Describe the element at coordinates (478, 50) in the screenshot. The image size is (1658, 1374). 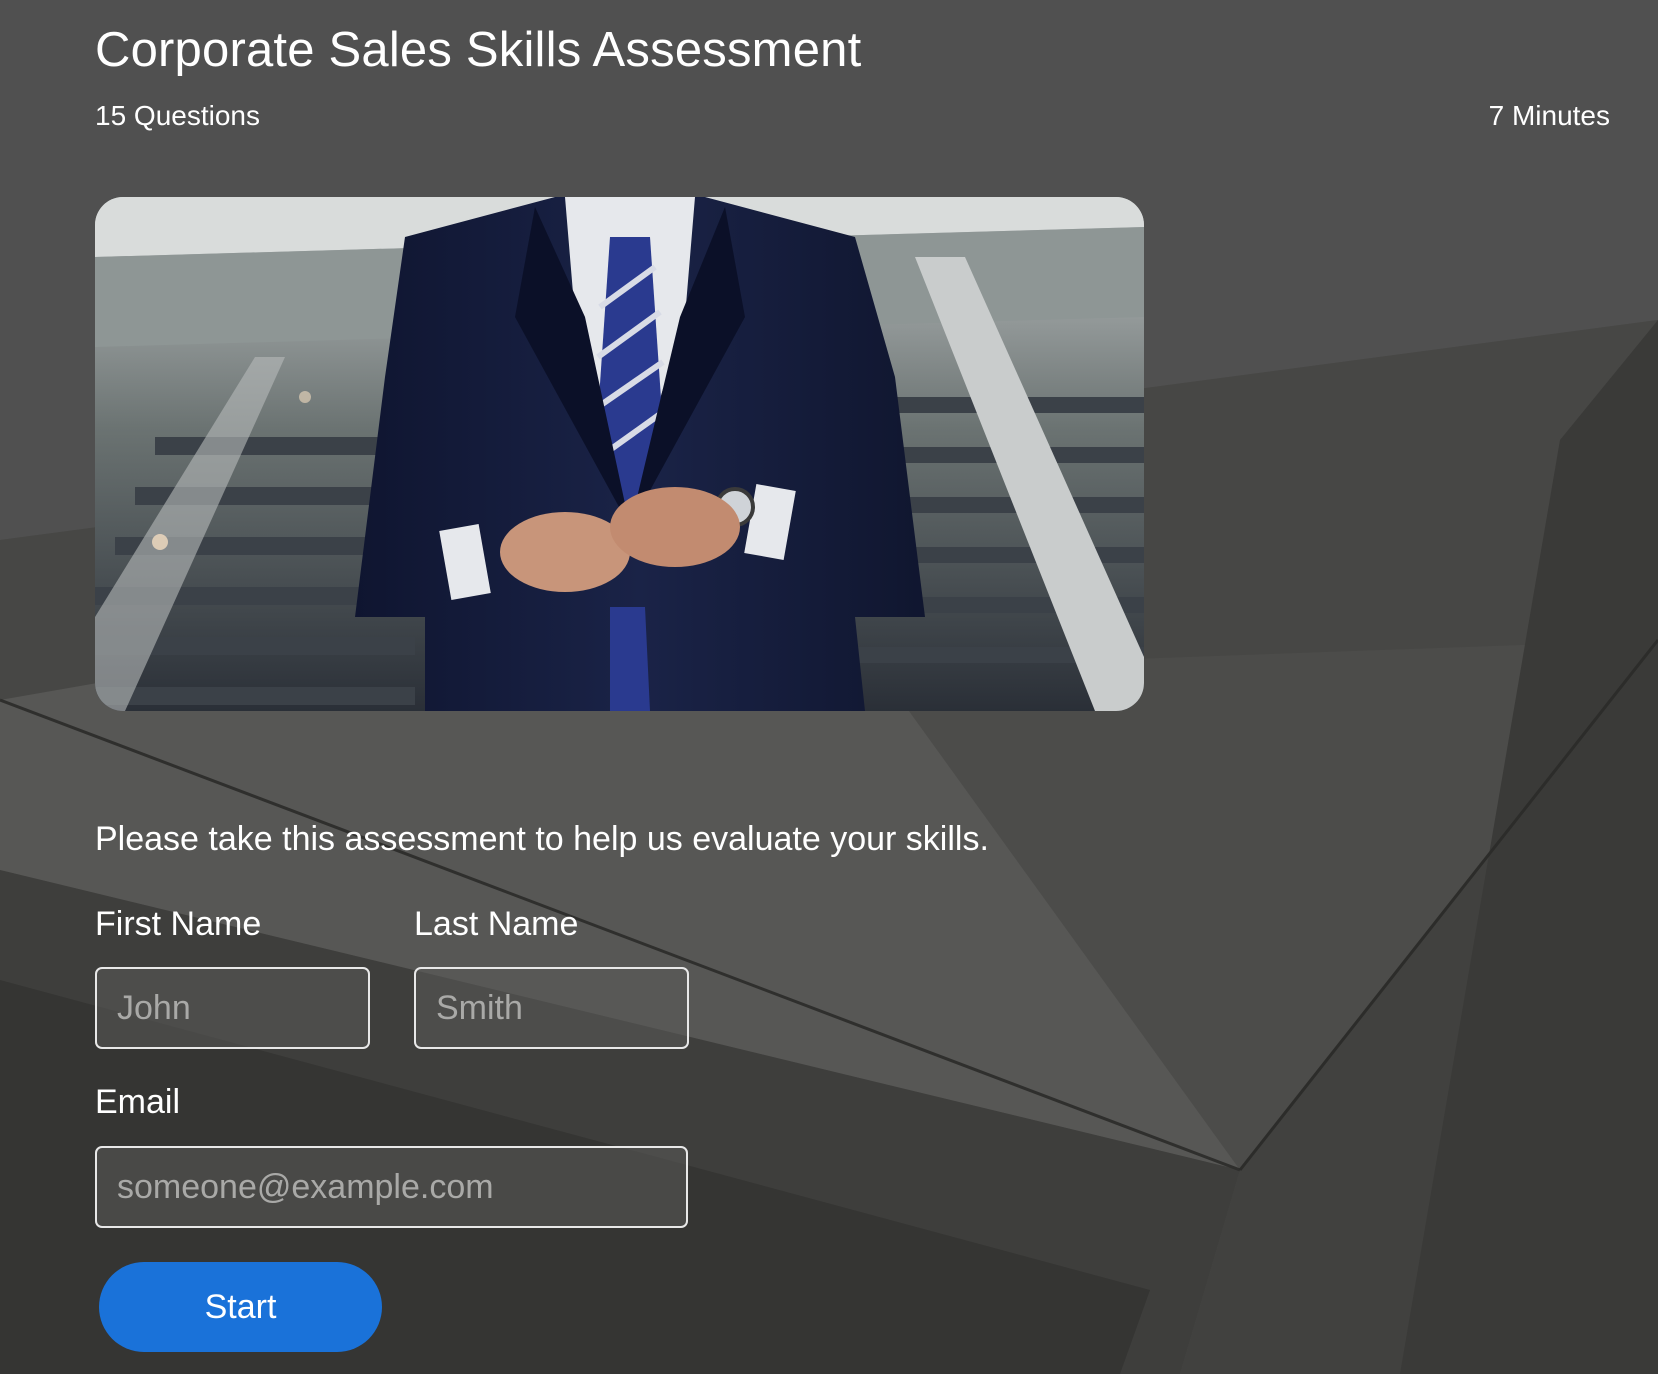
I see `page-title: Corporate Sales Skills Assessment` at that location.